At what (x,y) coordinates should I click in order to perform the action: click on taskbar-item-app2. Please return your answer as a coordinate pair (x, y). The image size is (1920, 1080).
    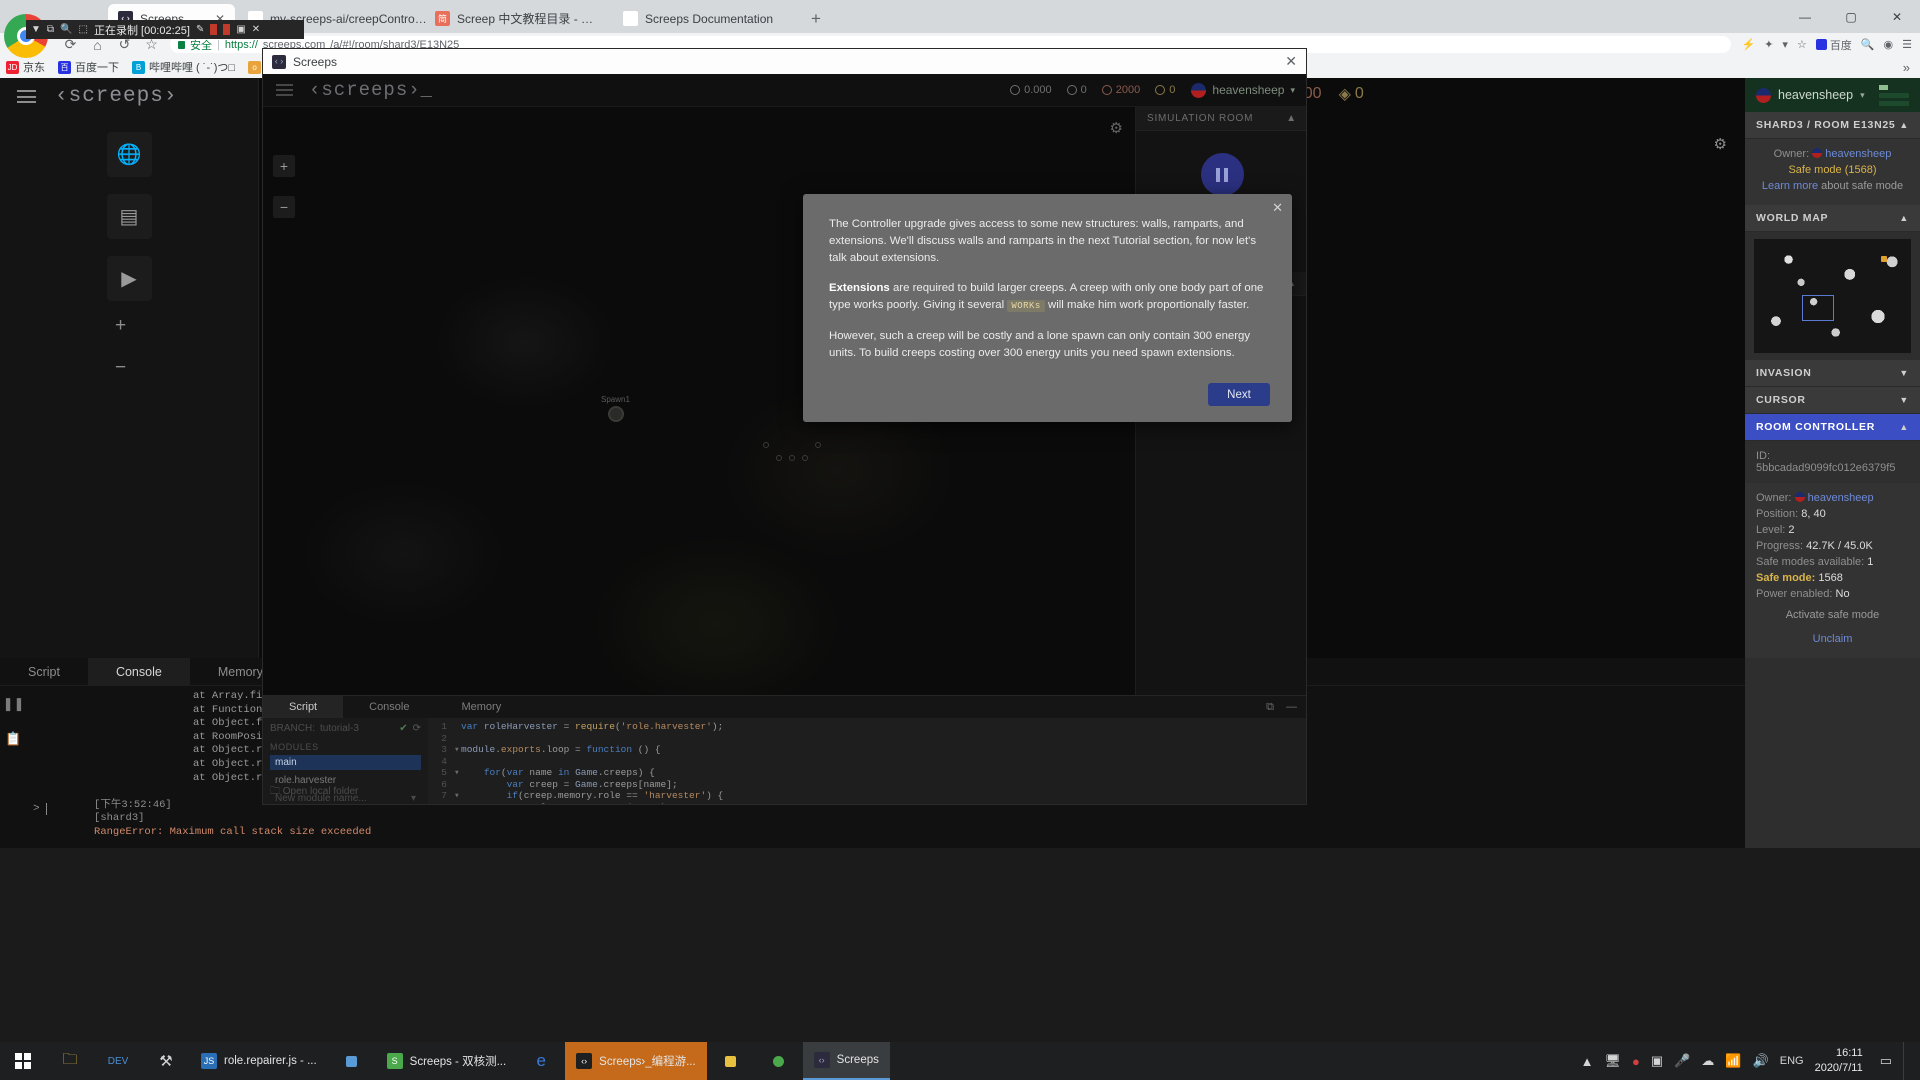
    Looking at the image, I should click on (352, 1061).